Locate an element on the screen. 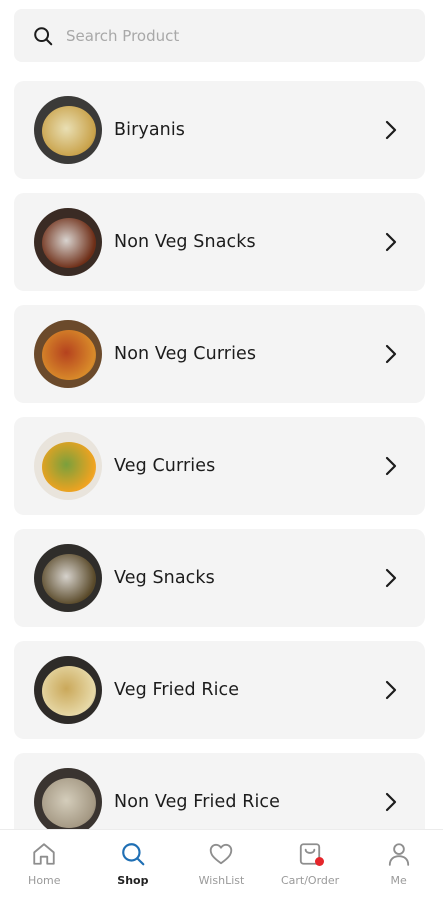  category-card: Veg Curries is located at coordinates (219, 466).